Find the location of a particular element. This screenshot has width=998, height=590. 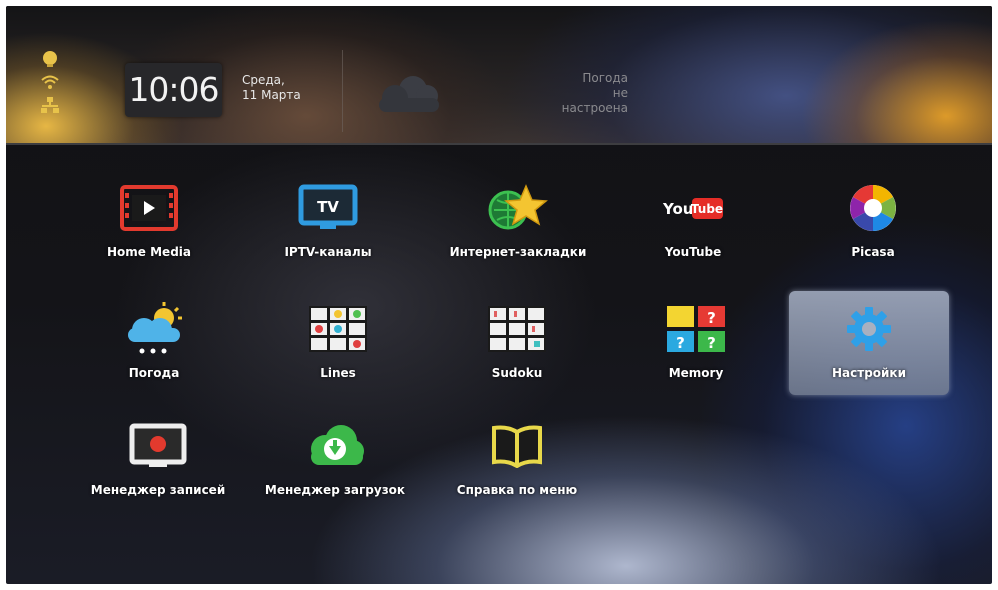

home-media-icon is located at coordinates (149, 208).